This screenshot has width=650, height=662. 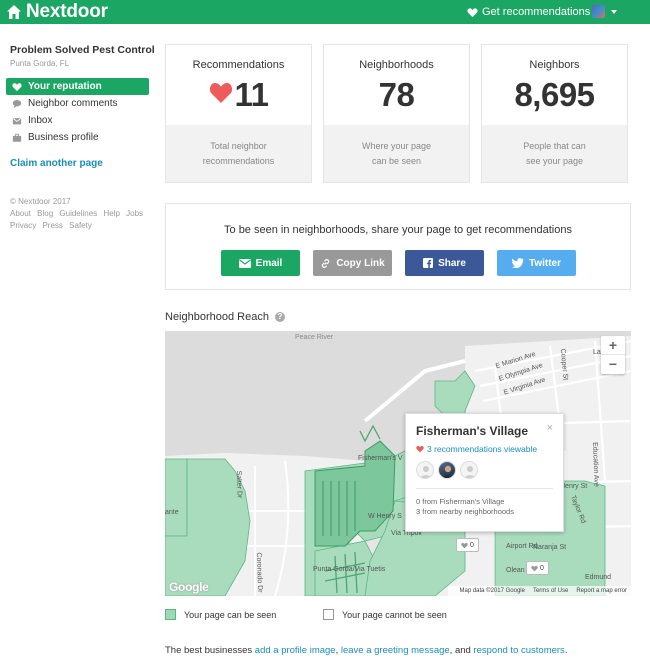 I want to click on neighborhoods-count: 78, so click(x=396, y=94).